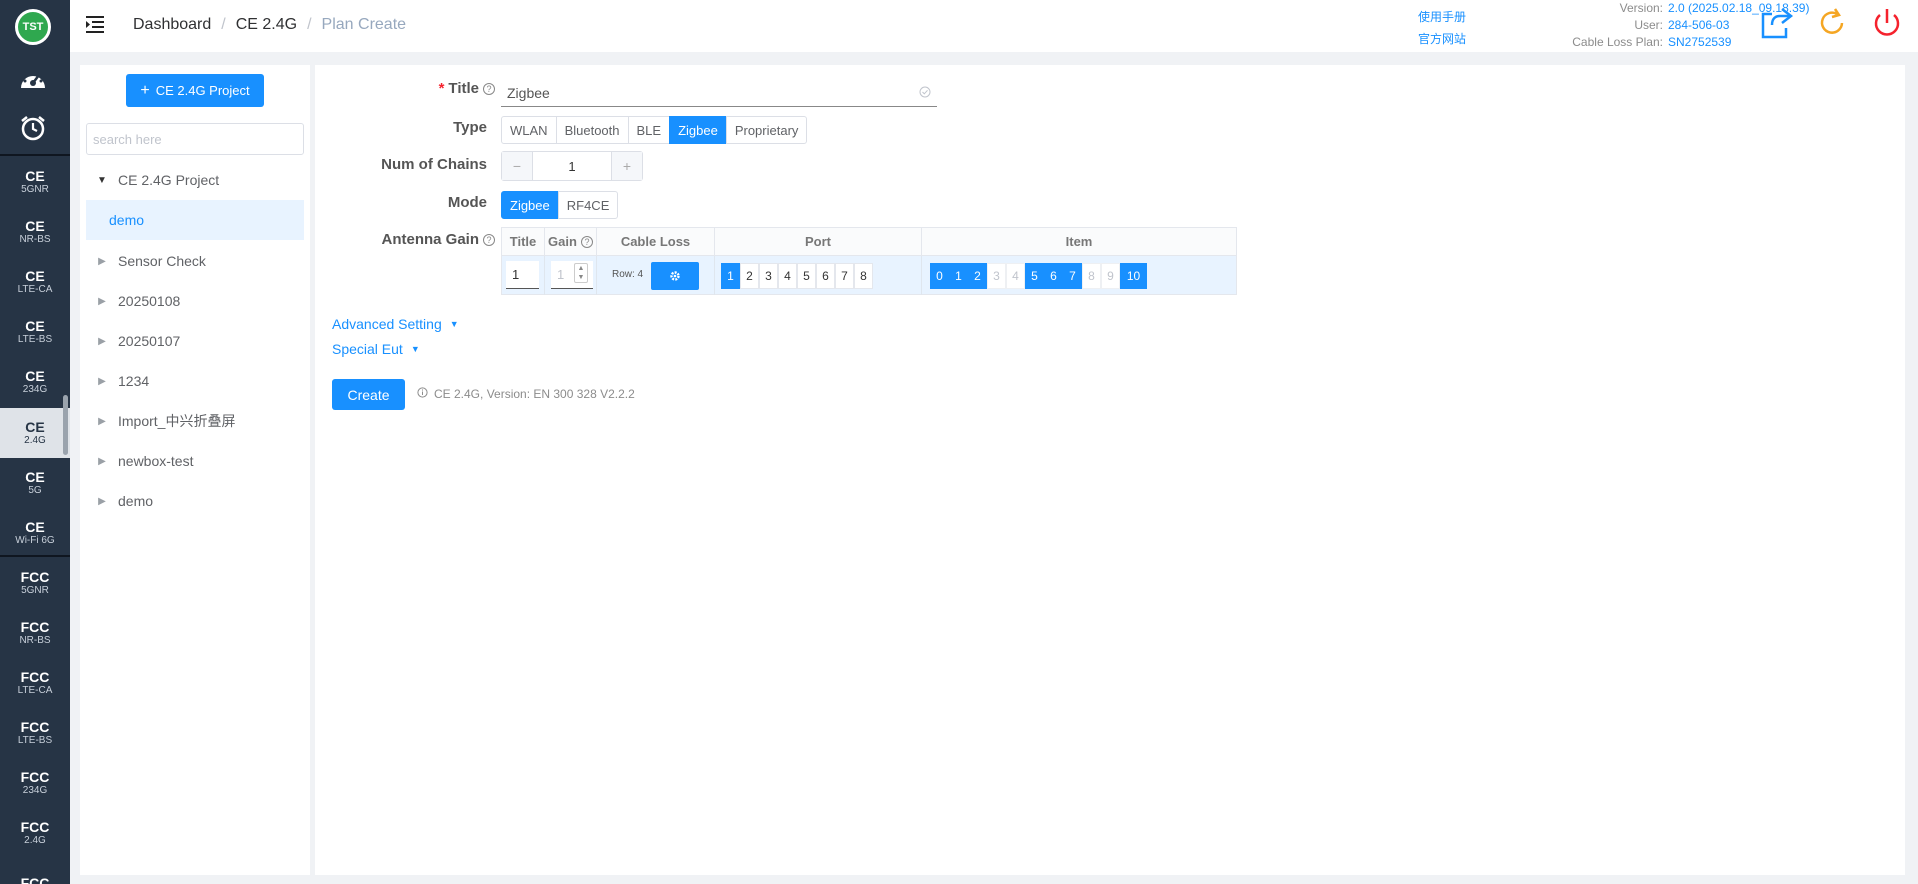 This screenshot has height=884, width=1918. What do you see at coordinates (588, 205) in the screenshot?
I see `mode-option-rf4ce: RF4CE` at bounding box center [588, 205].